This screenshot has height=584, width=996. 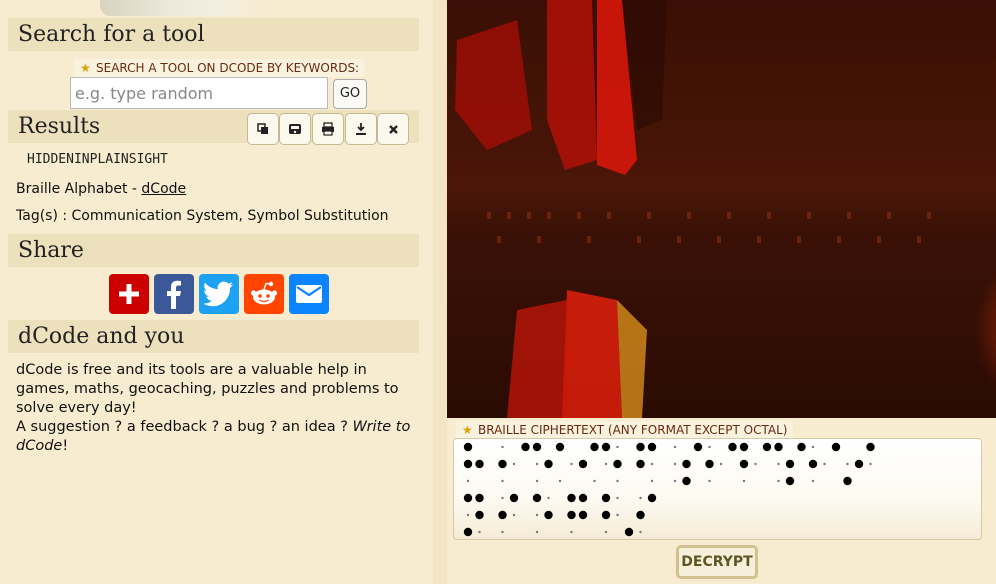 I want to click on clear-button, so click(x=393, y=129).